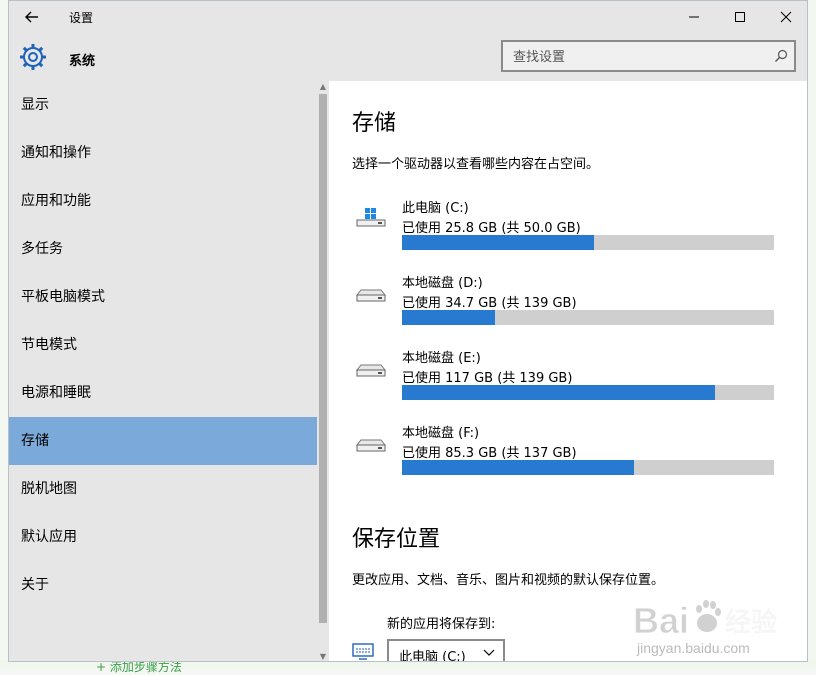 The height and width of the screenshot is (675, 816). What do you see at coordinates (35, 585) in the screenshot?
I see `sidebar-item-label: 关于` at bounding box center [35, 585].